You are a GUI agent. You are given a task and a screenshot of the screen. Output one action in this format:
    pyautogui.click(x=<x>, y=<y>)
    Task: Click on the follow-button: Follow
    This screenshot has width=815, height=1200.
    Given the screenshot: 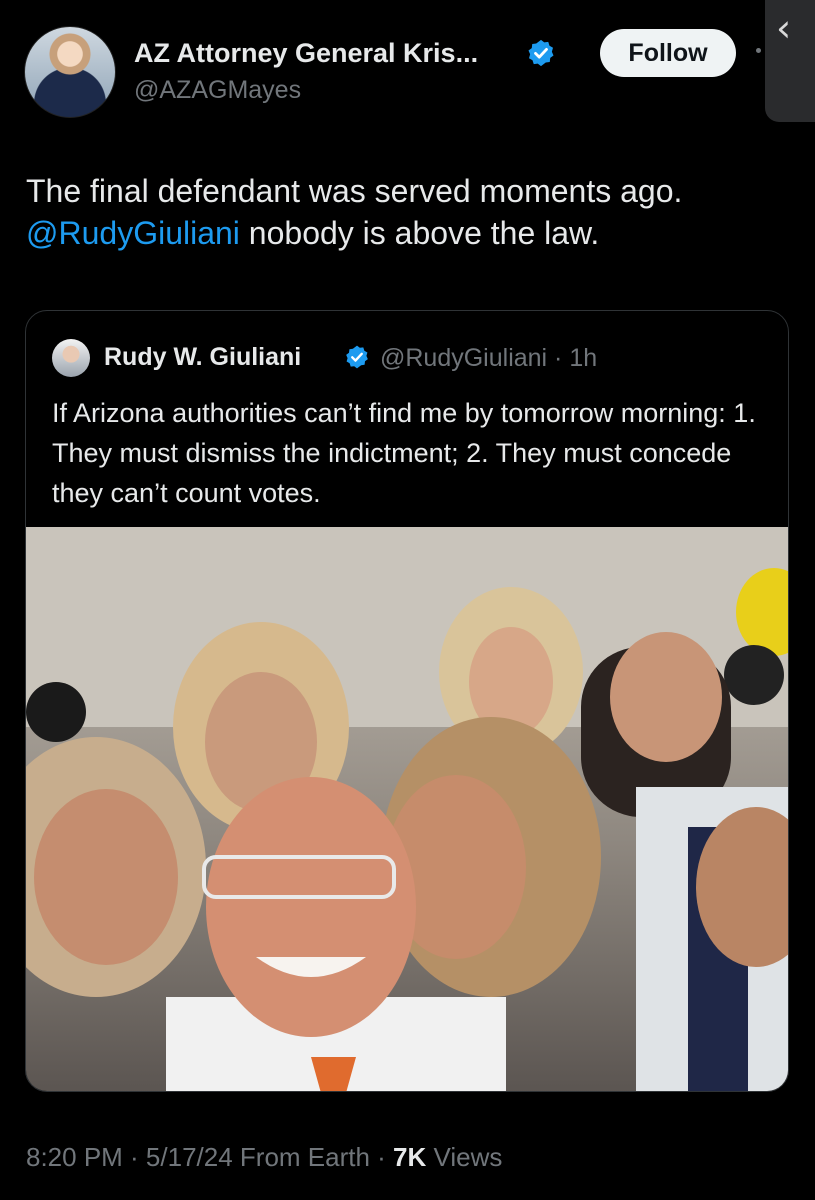 What is the action you would take?
    pyautogui.click(x=668, y=53)
    